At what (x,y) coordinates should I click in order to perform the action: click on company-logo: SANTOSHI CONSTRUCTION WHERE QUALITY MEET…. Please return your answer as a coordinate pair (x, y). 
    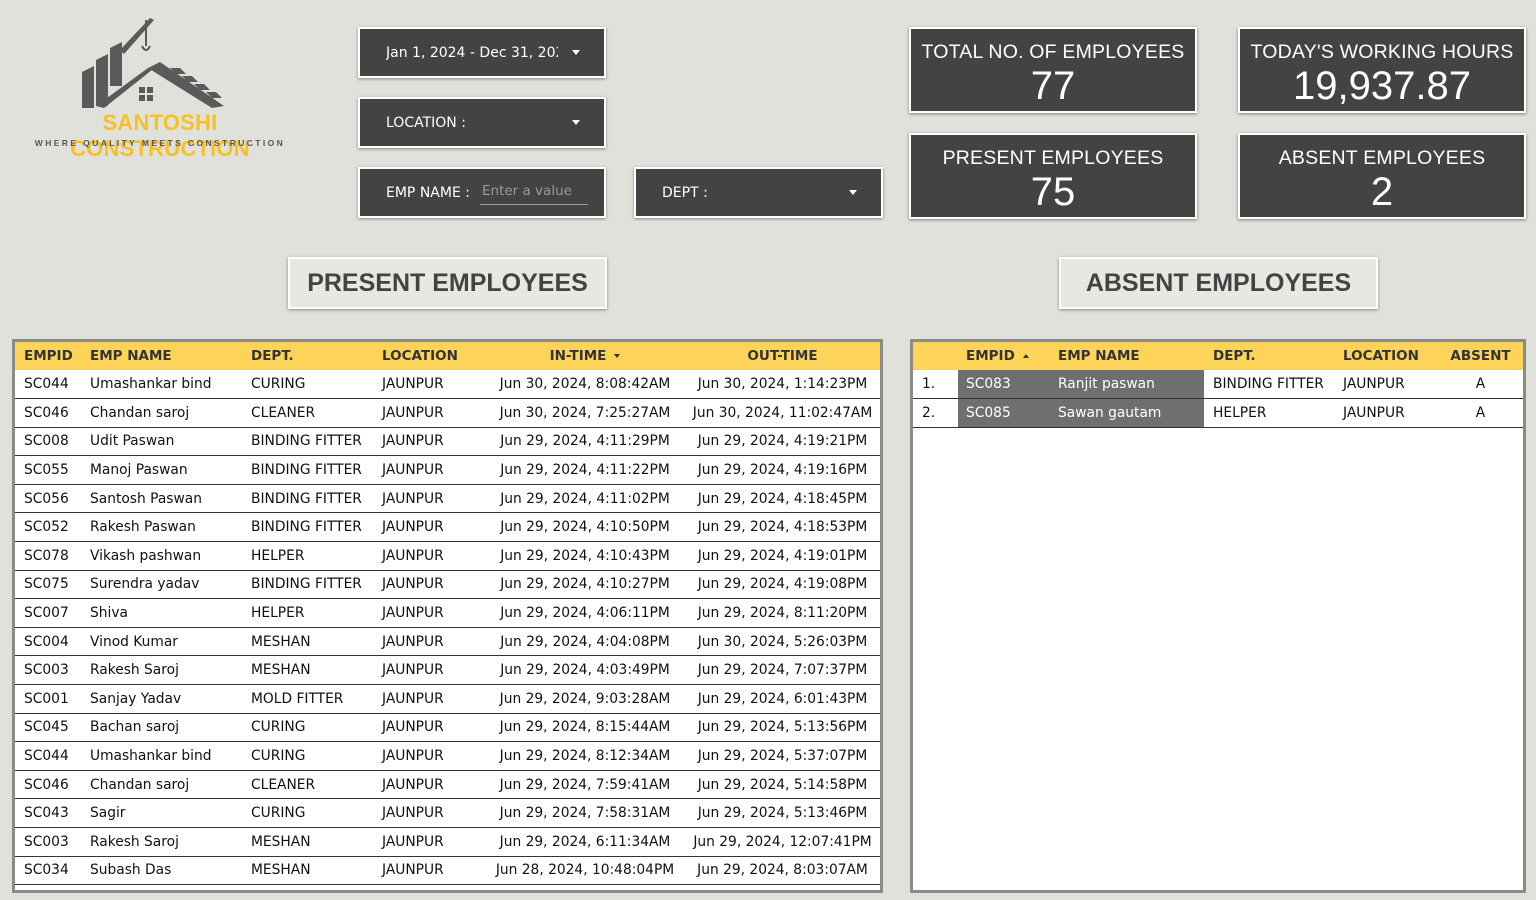
    Looking at the image, I should click on (160, 85).